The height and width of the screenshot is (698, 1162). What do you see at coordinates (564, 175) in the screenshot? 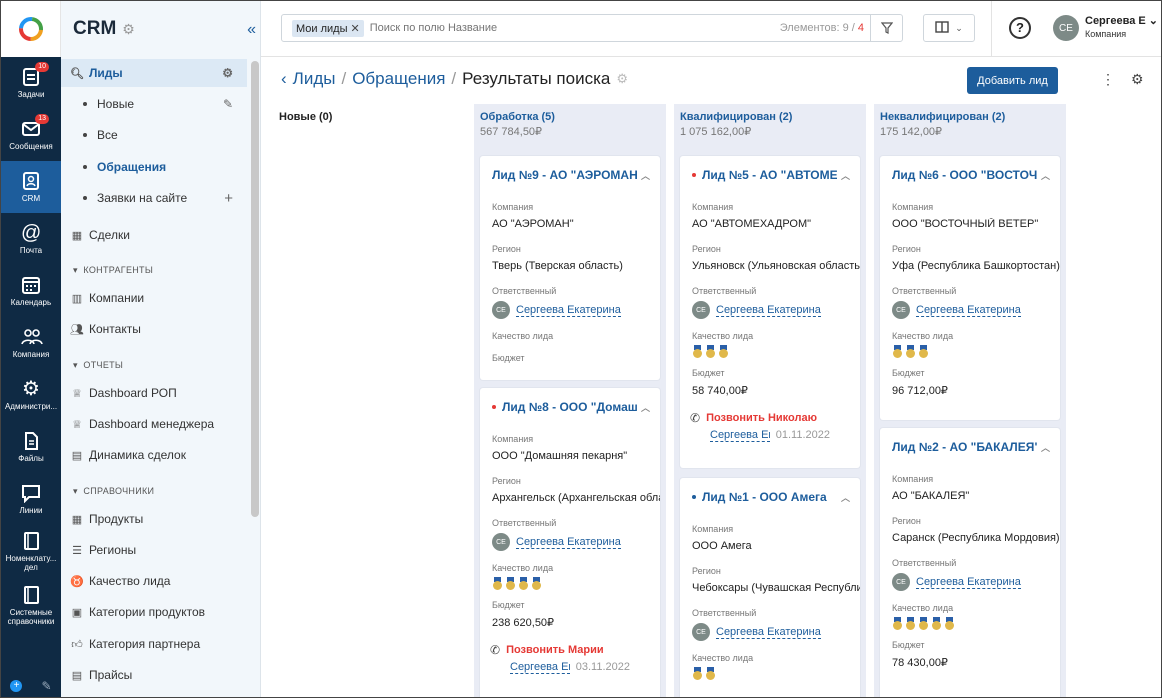
I see `lead-title: Лид №9 - АО "АЭРОМАН"` at bounding box center [564, 175].